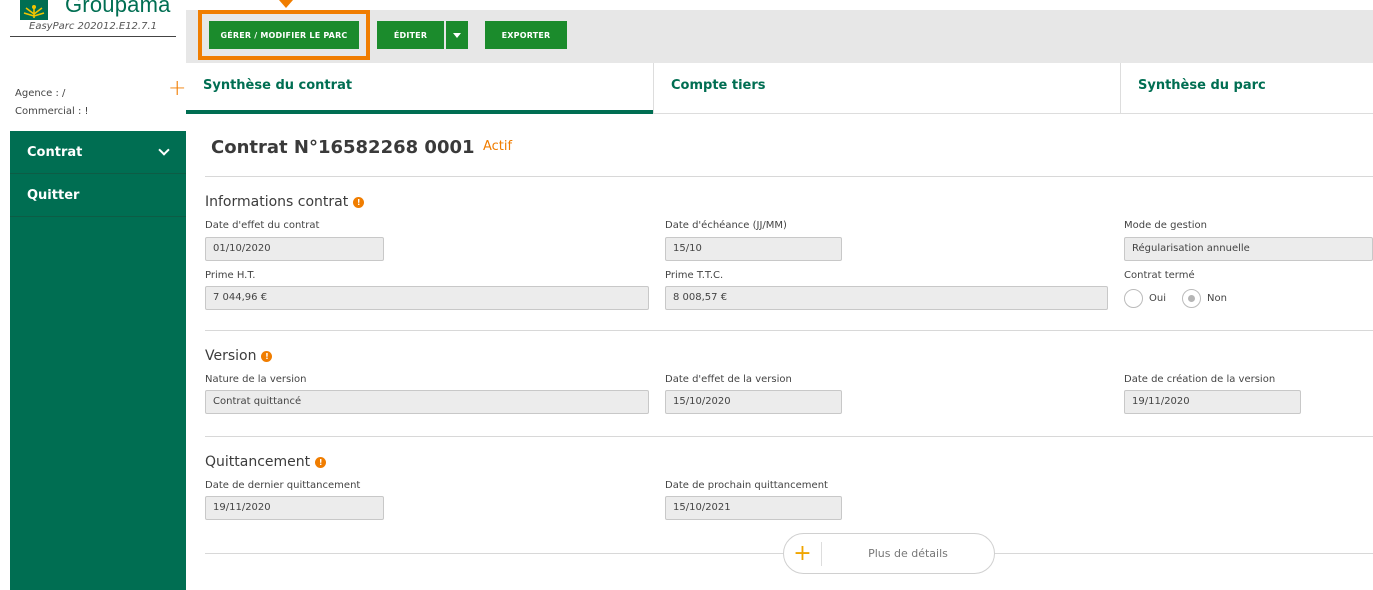  Describe the element at coordinates (40, 93) in the screenshot. I see `agence-label: Agence : /` at that location.